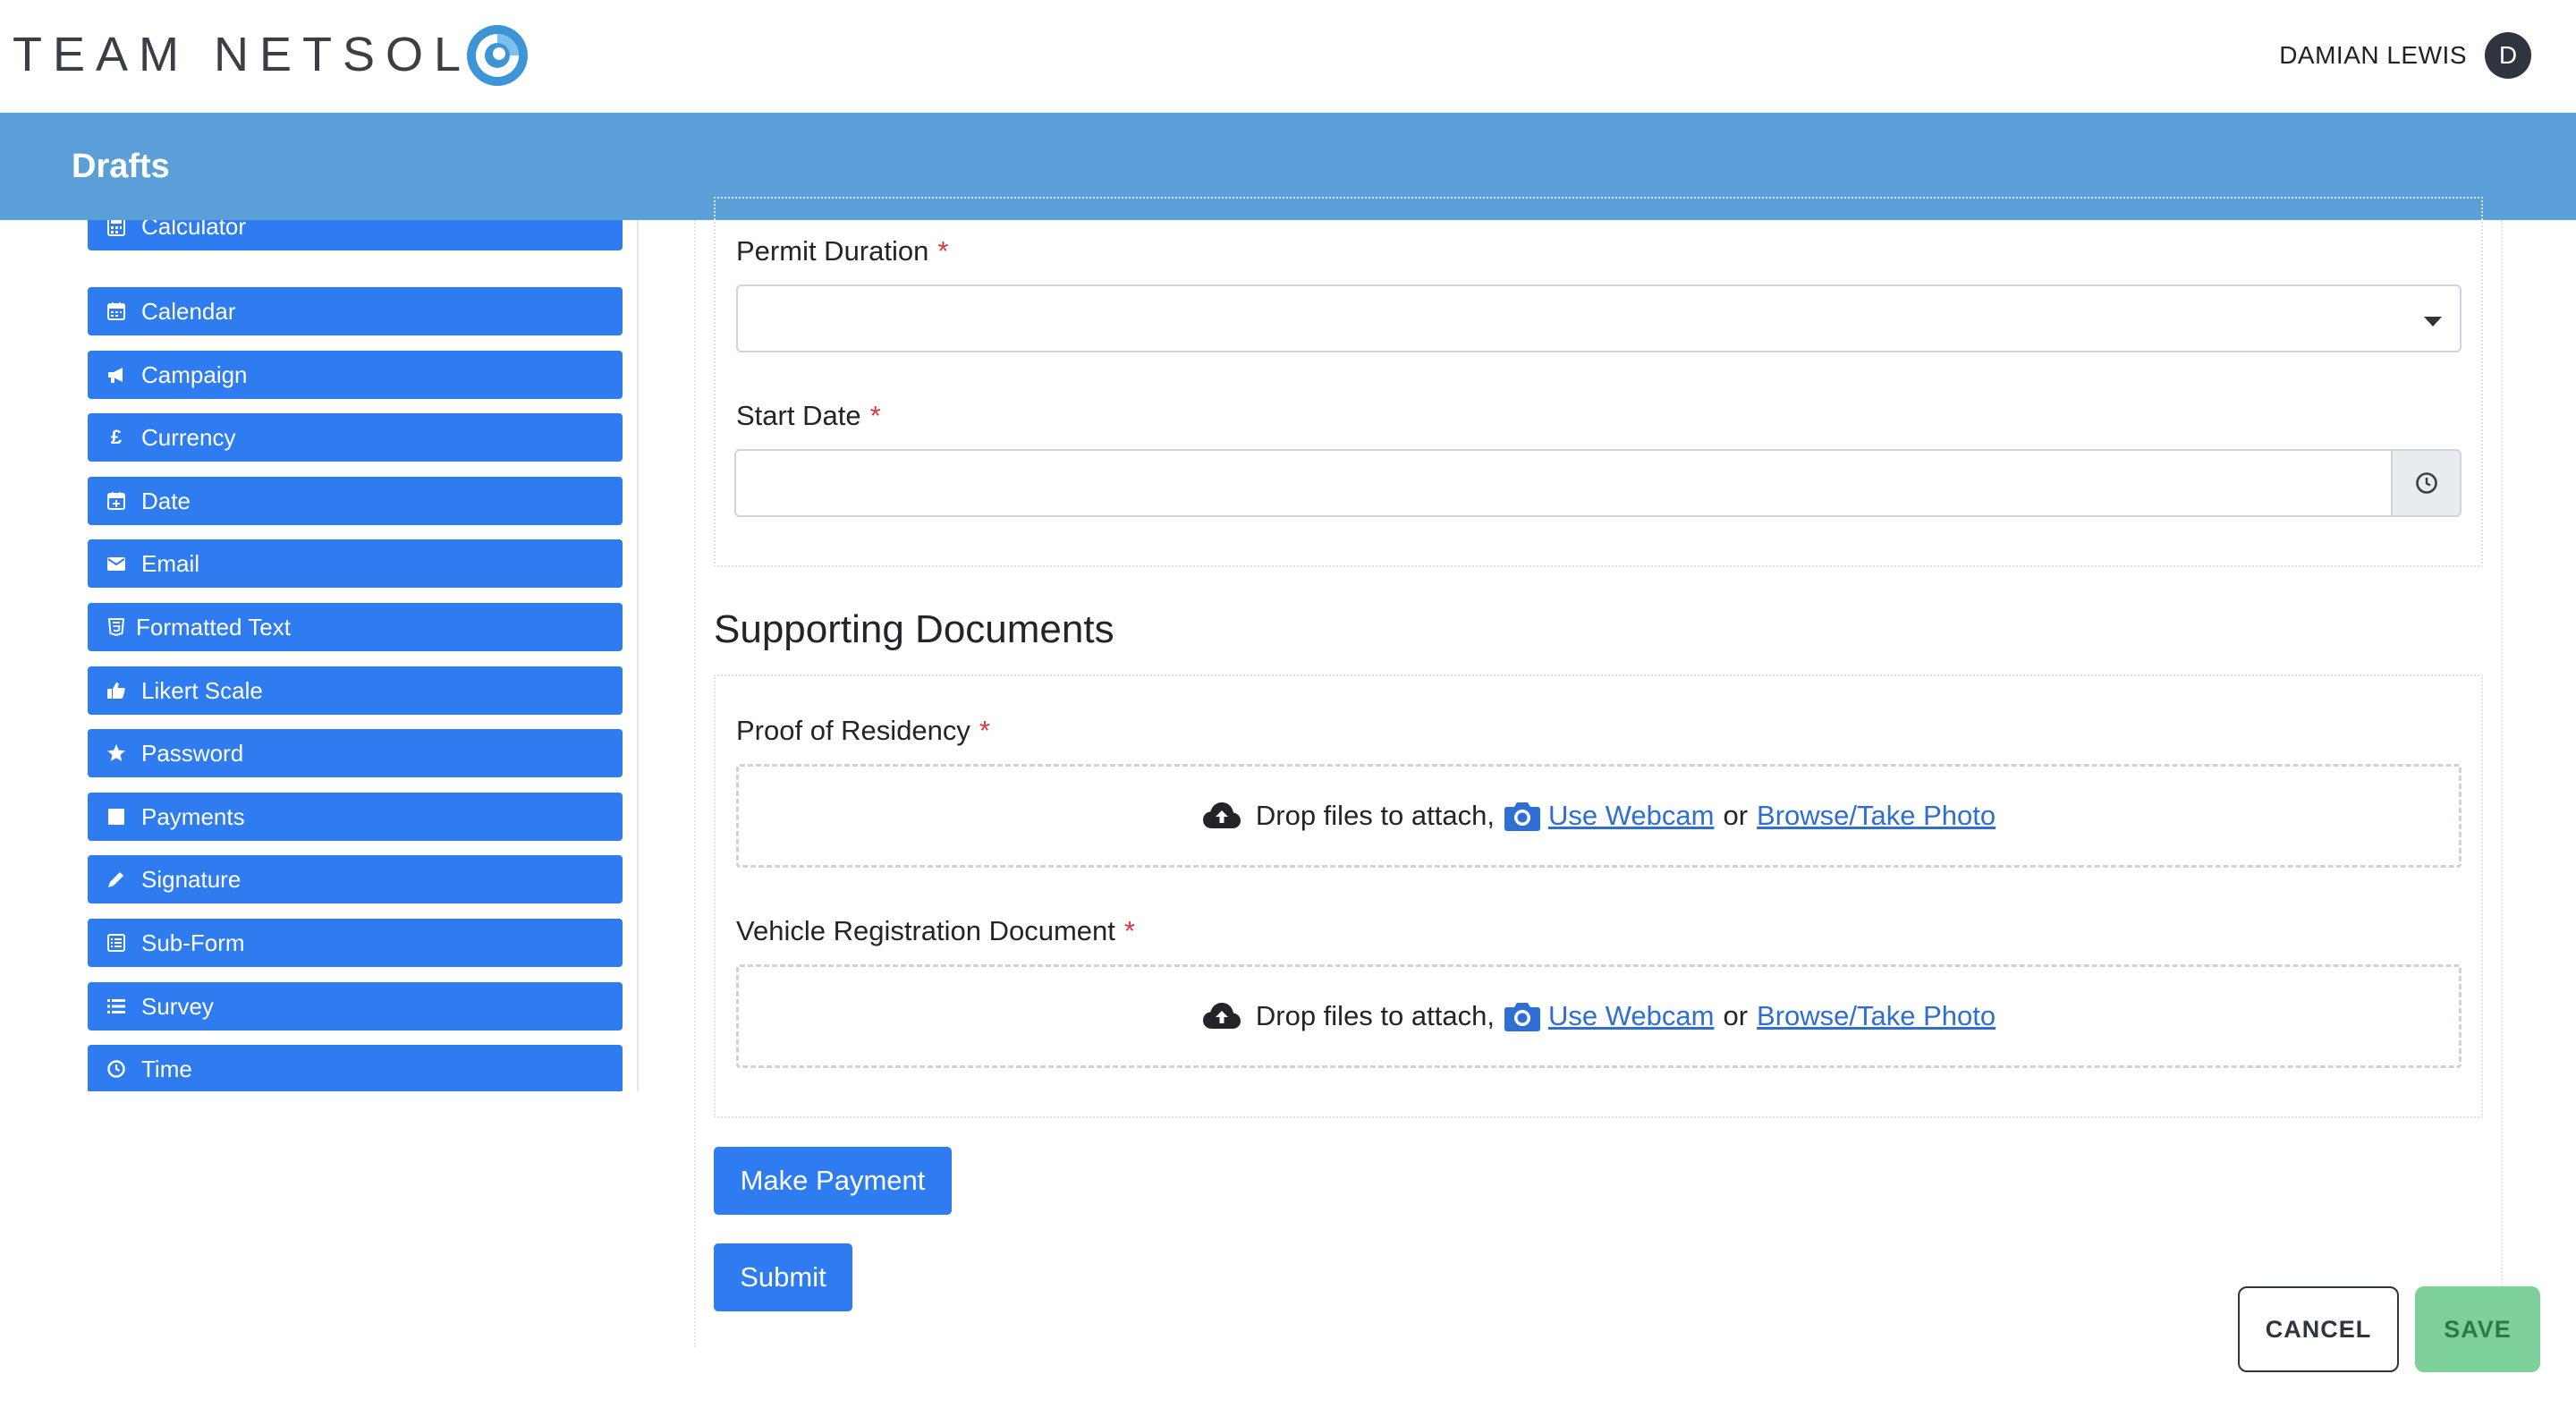  Describe the element at coordinates (355, 943) in the screenshot. I see `palette-item-sub-form: Sub-Form` at that location.